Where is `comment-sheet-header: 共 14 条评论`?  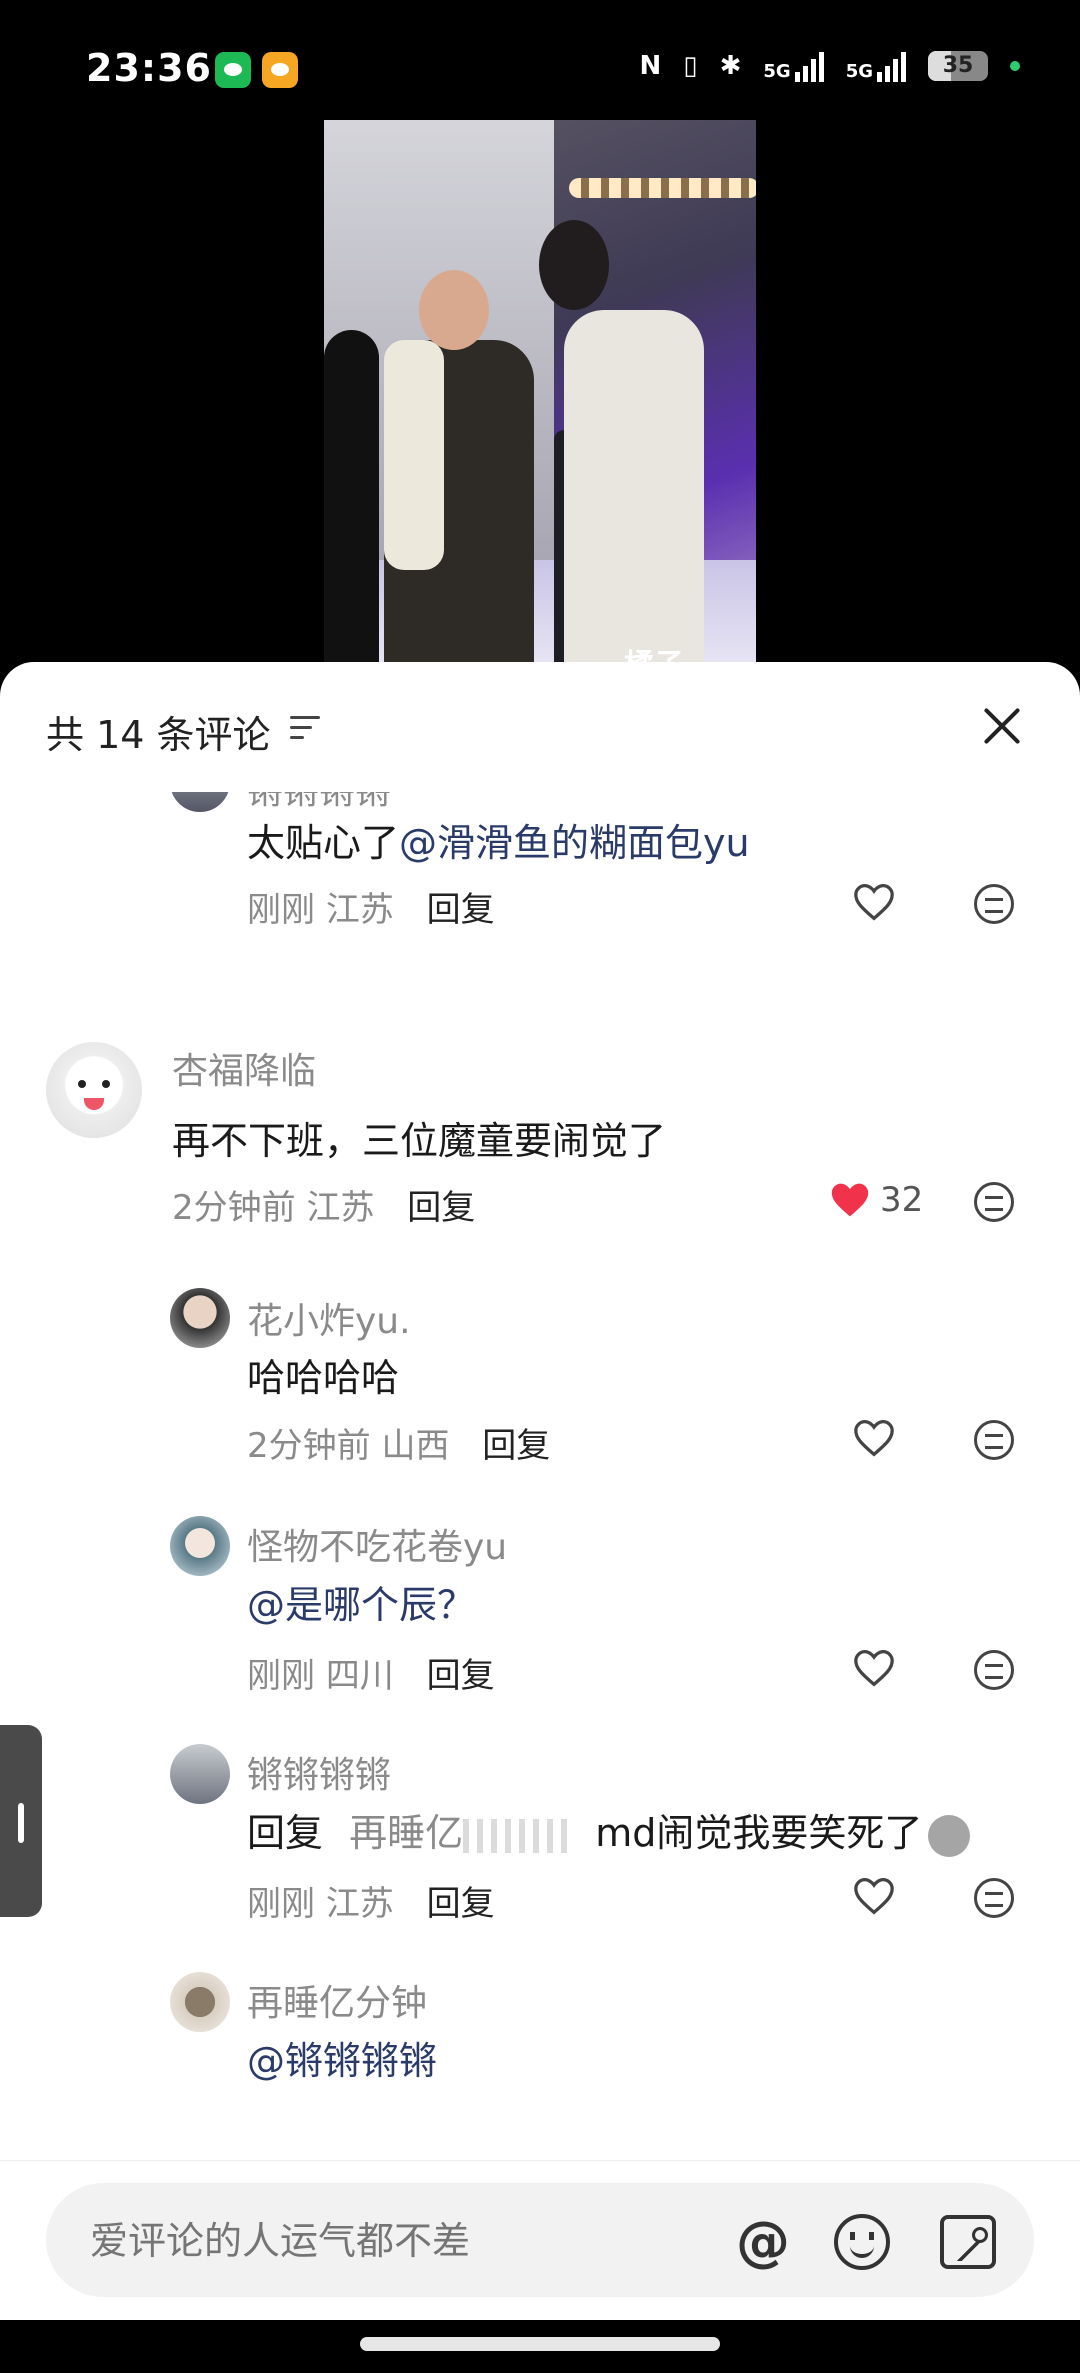
comment-sheet-header: 共 14 条评论 is located at coordinates (540, 727).